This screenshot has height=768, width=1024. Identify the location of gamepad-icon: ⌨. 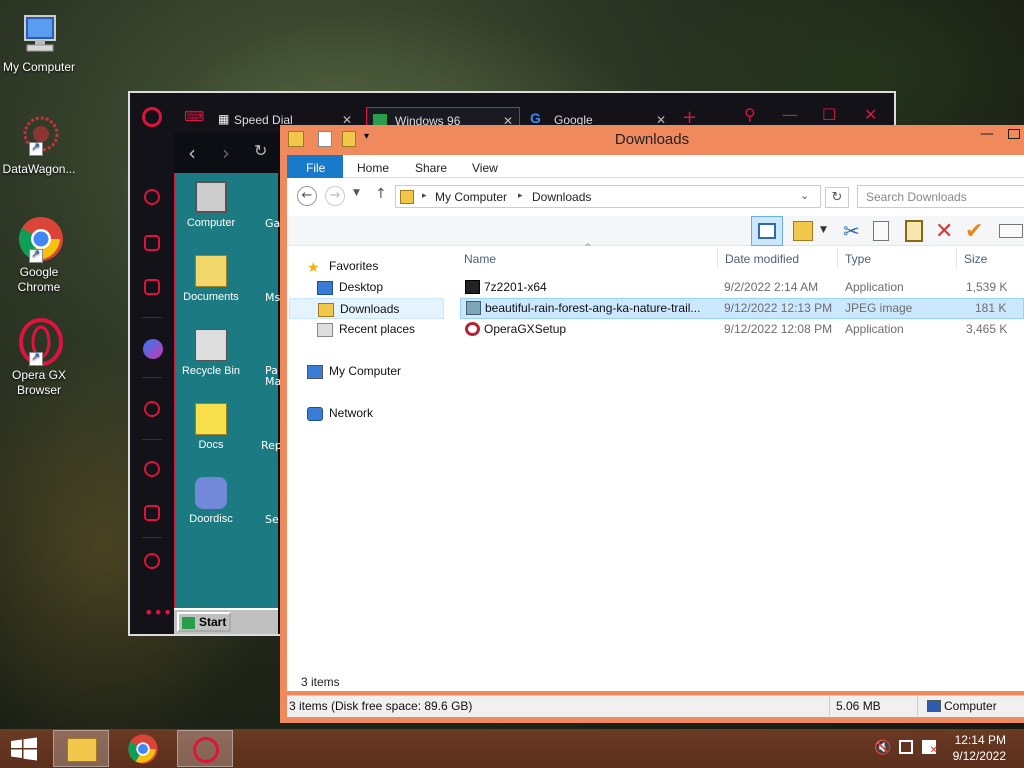
(194, 117).